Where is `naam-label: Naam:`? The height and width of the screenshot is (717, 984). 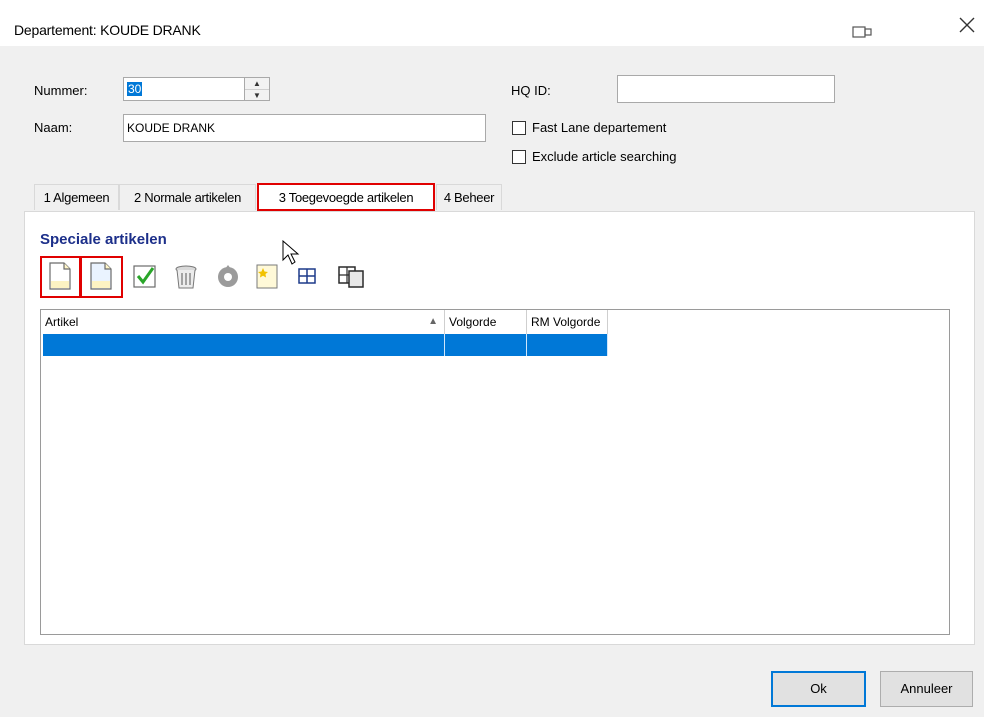 naam-label: Naam: is located at coordinates (53, 127).